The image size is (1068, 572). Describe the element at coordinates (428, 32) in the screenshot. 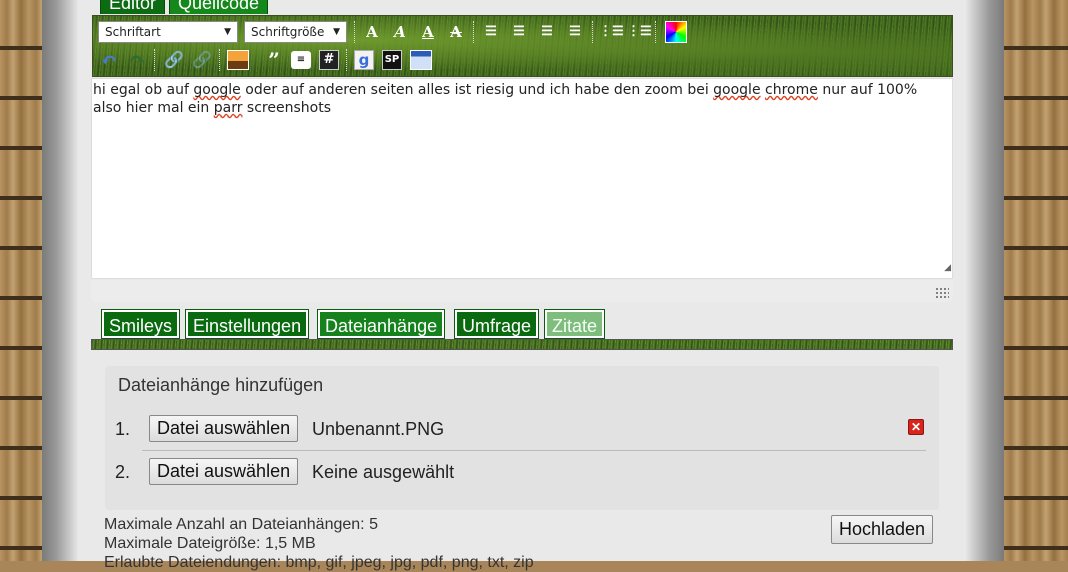

I see `underline-icon: A` at that location.